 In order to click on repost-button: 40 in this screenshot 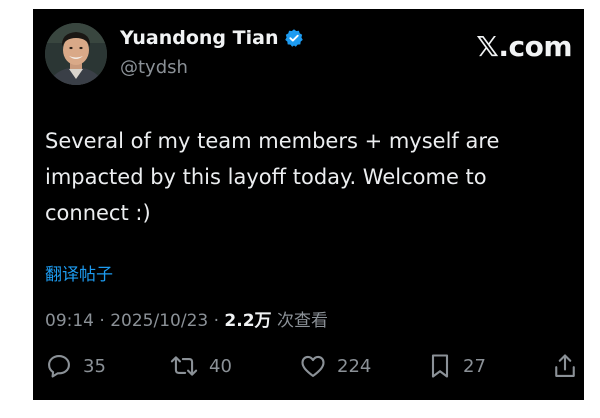, I will do `click(200, 366)`.